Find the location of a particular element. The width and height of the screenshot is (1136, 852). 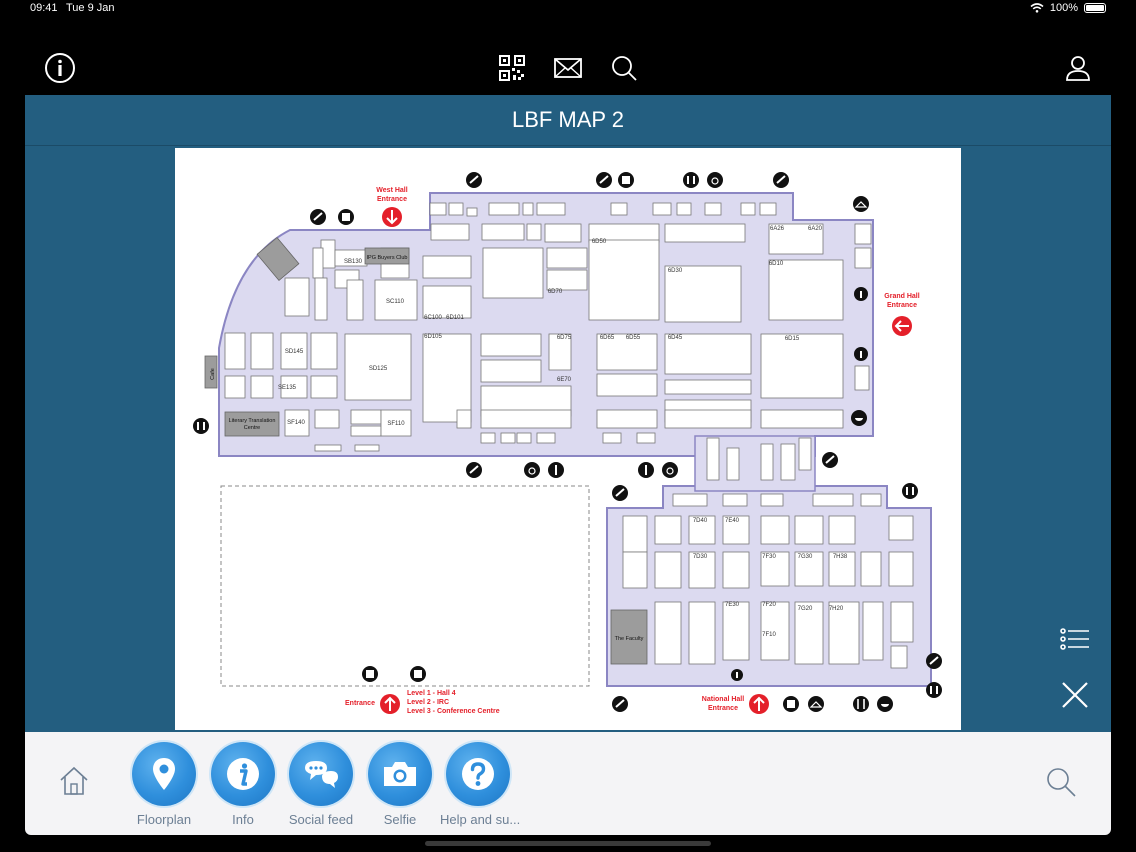

faculty-label: The Faculty is located at coordinates (629, 639).